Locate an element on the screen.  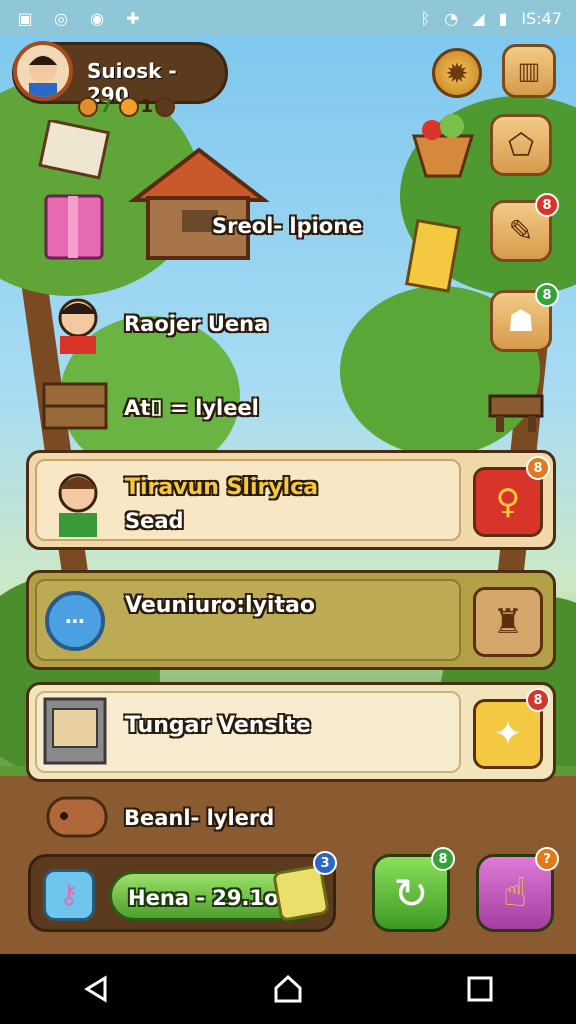
avatar is located at coordinates (43, 71).